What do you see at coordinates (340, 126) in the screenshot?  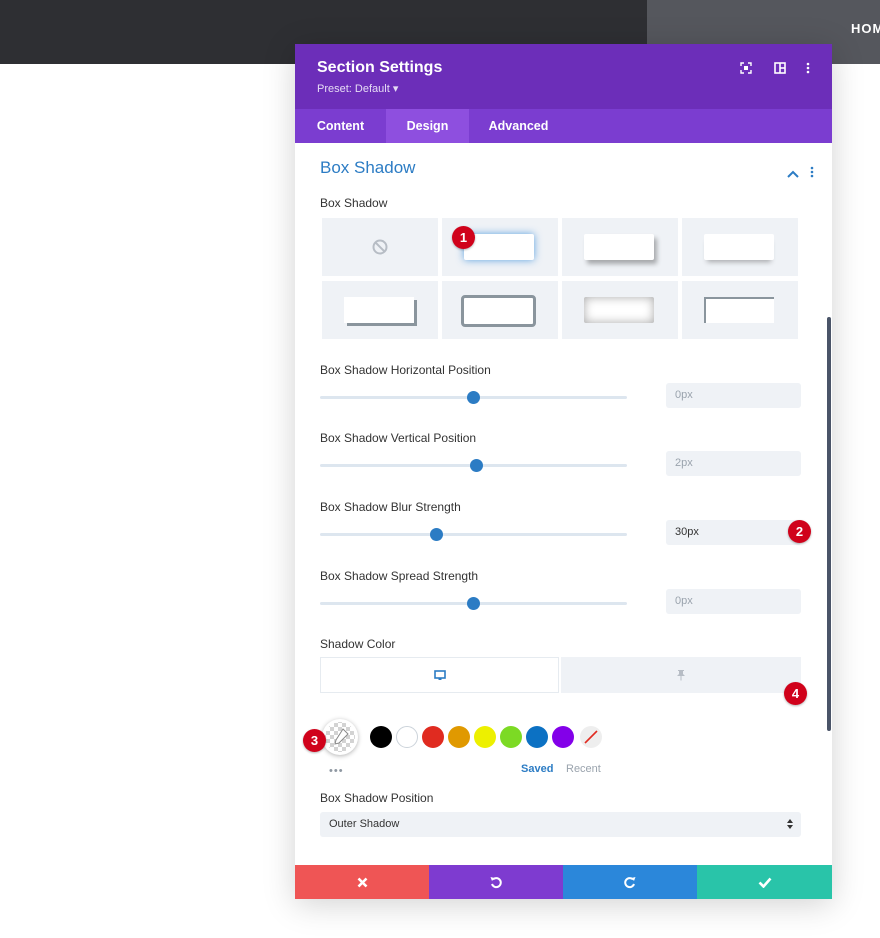 I see `tab-content: Content` at bounding box center [340, 126].